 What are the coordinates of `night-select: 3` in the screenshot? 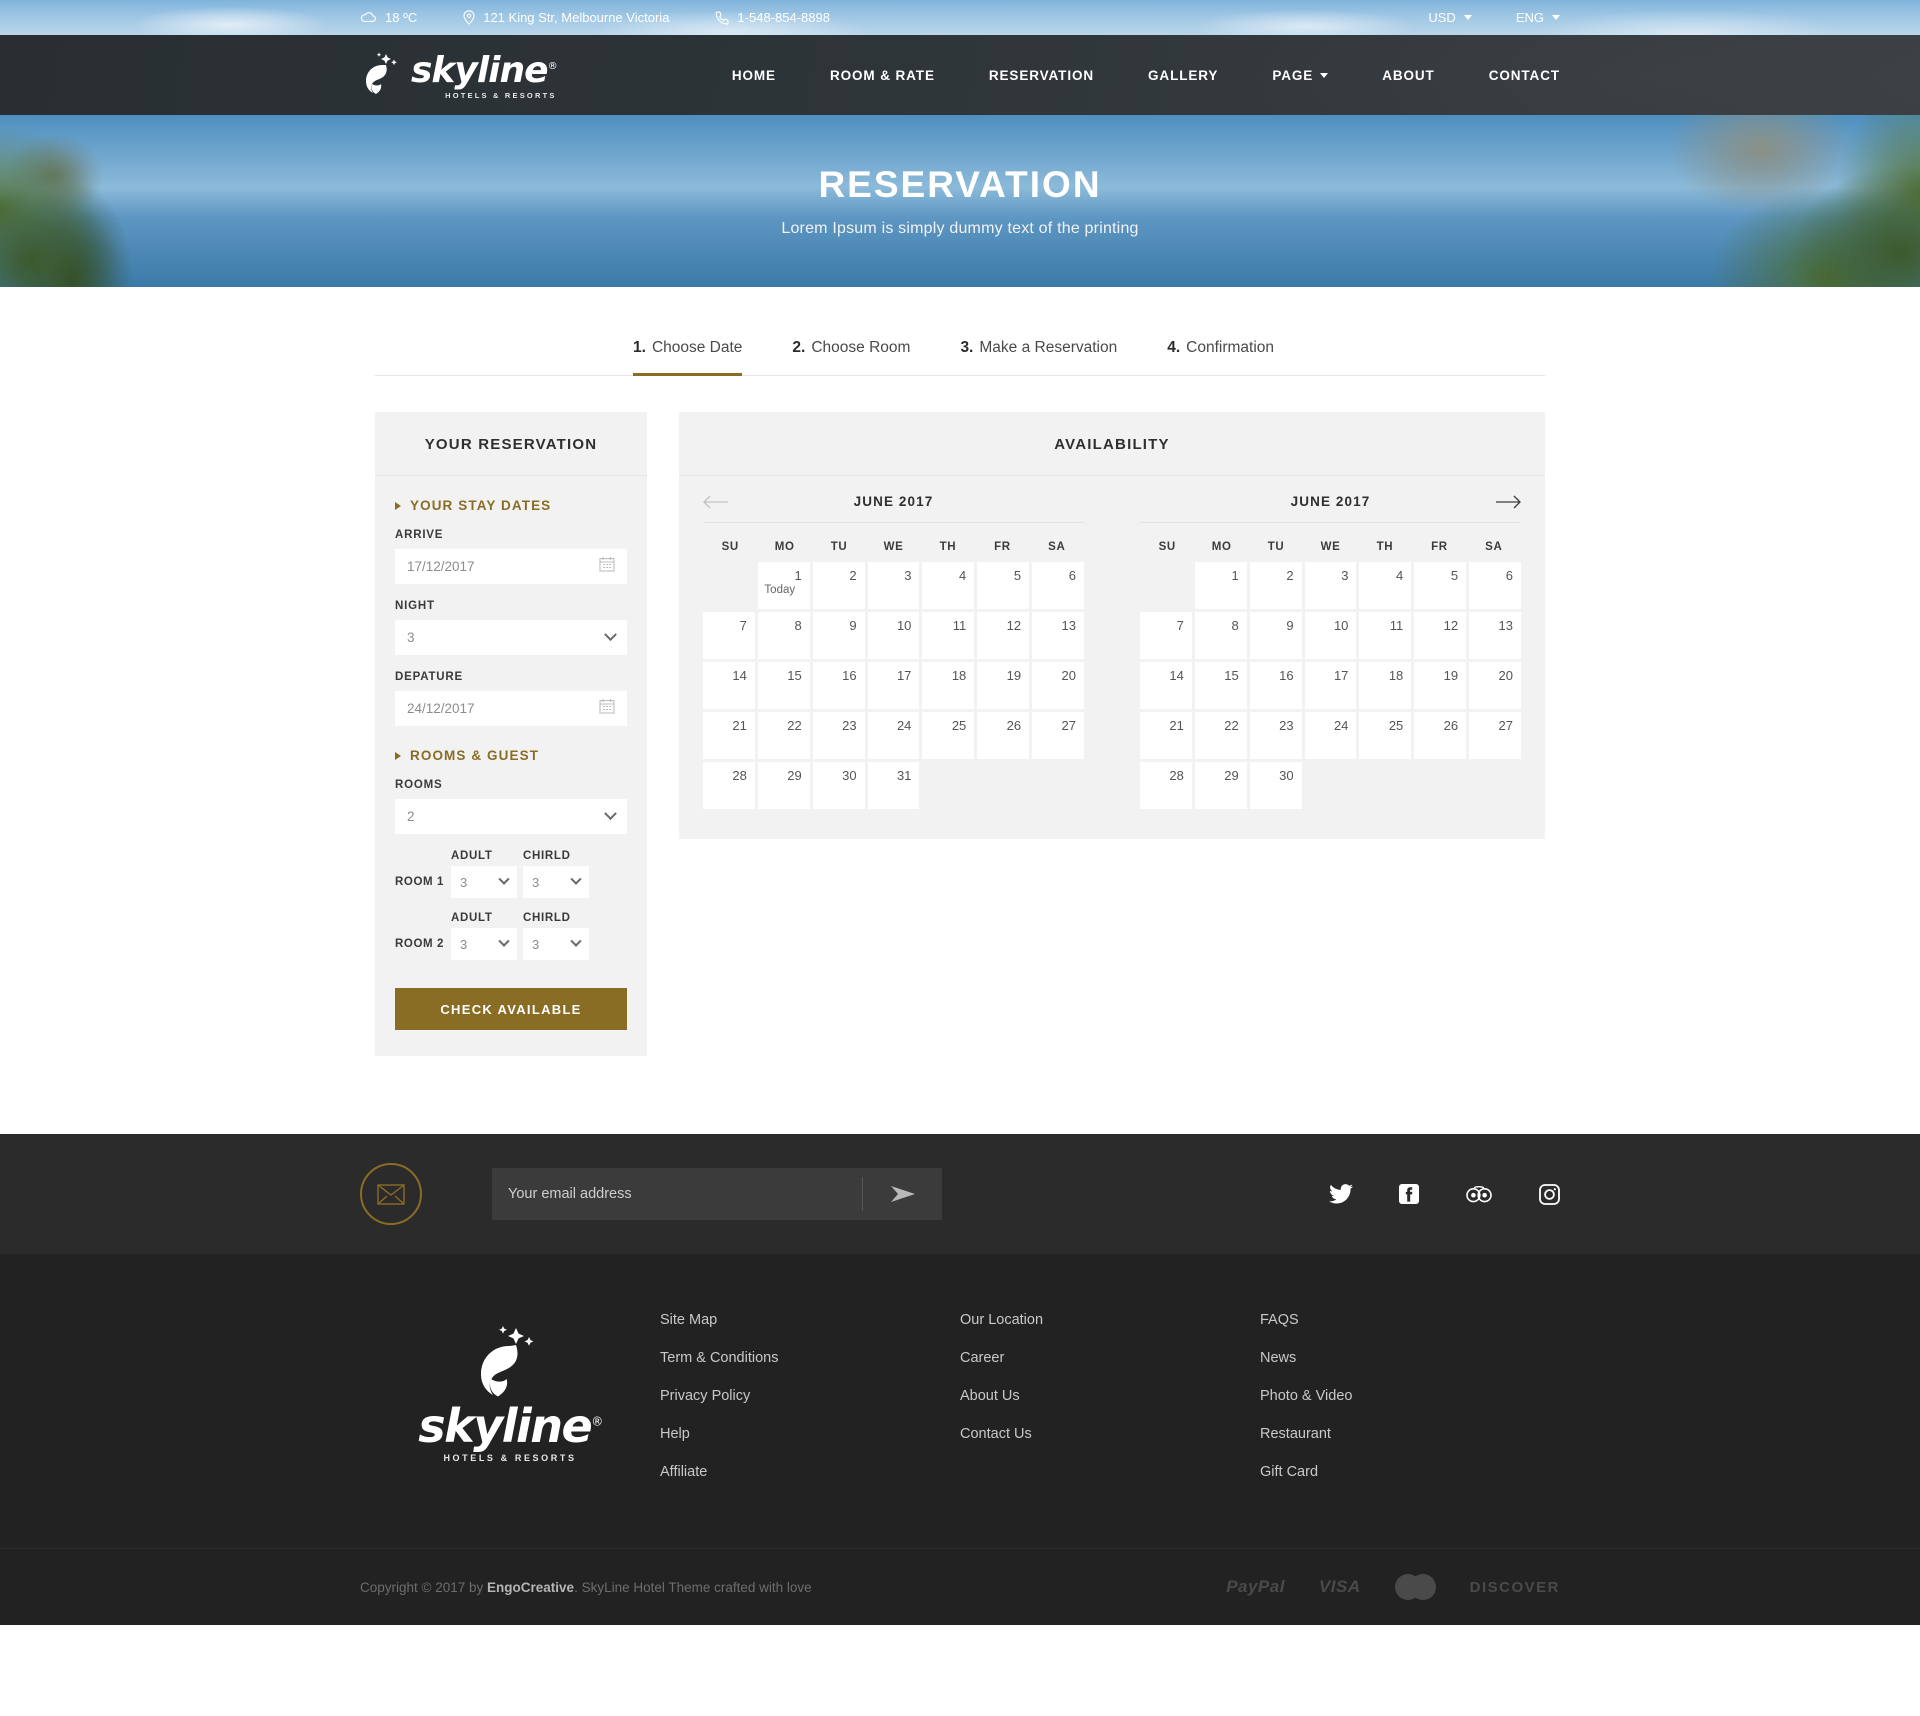 It's located at (511, 637).